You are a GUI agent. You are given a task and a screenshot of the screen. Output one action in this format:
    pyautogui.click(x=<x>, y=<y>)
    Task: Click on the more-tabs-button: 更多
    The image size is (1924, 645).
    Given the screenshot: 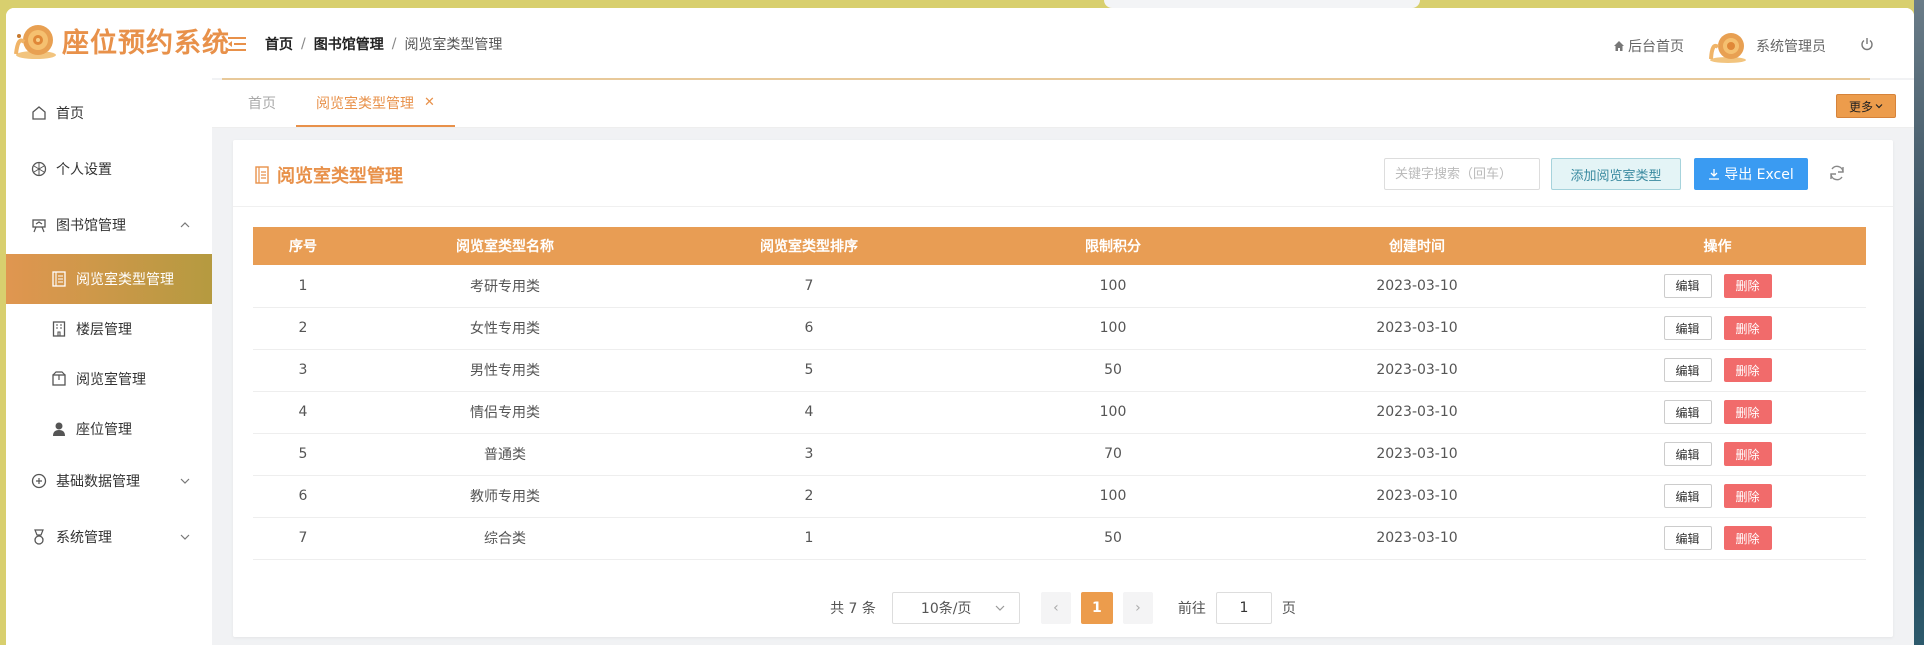 What is the action you would take?
    pyautogui.click(x=1866, y=106)
    